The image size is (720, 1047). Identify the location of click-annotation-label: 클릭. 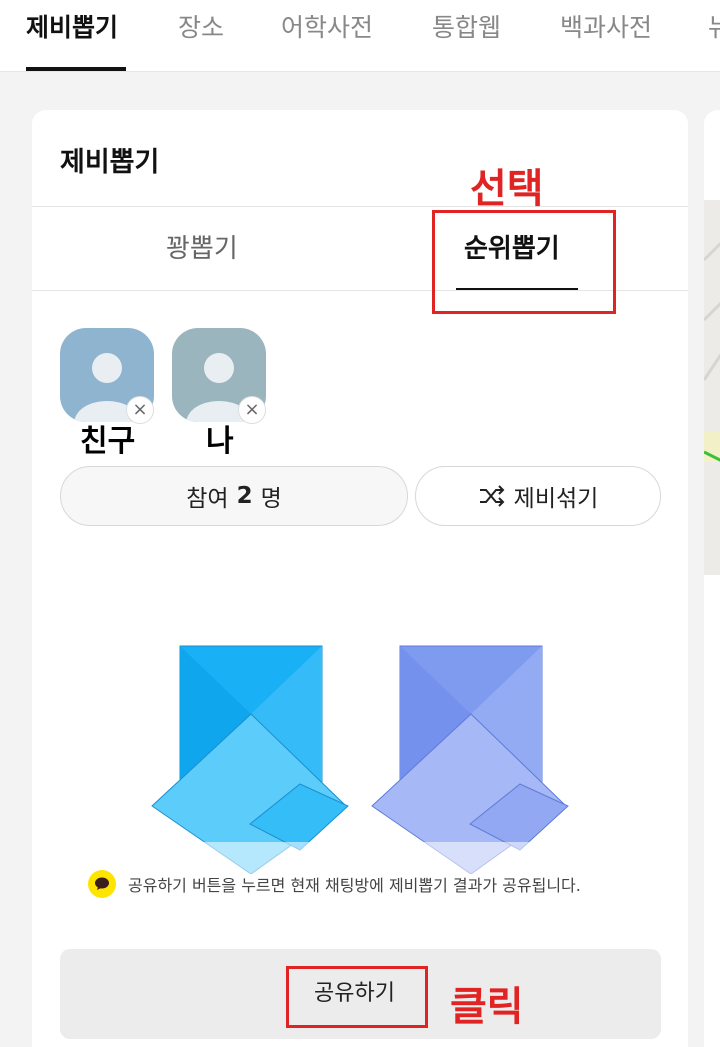
(487, 1007).